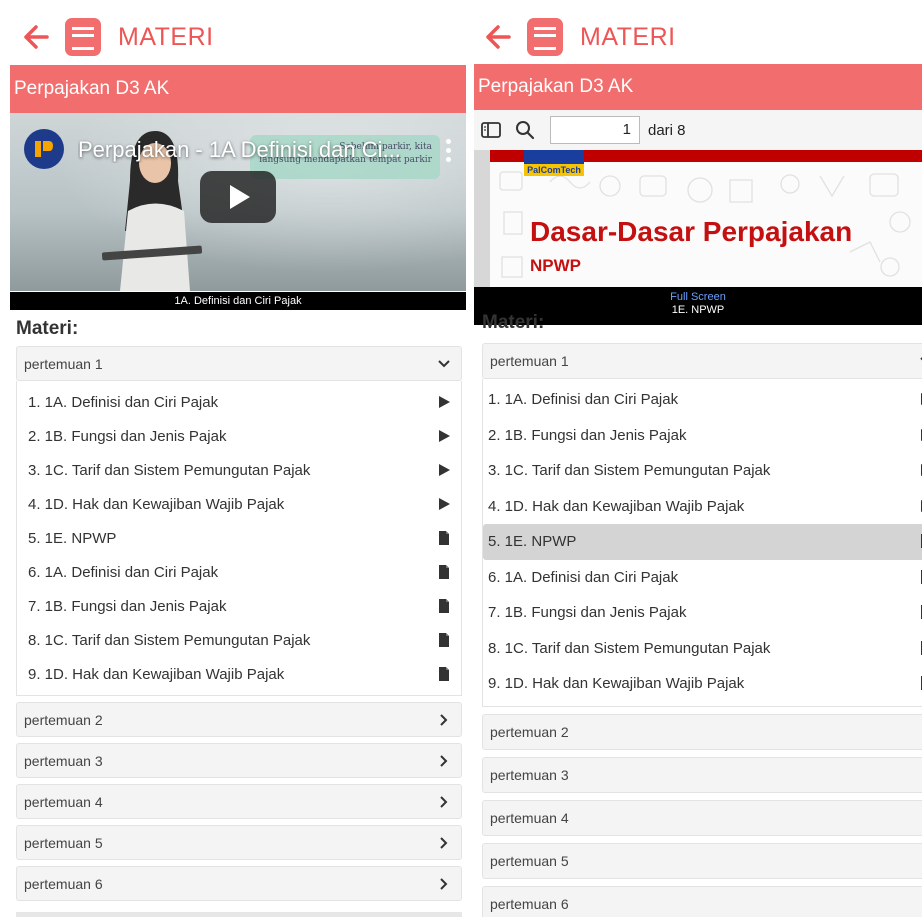  What do you see at coordinates (698, 297) in the screenshot?
I see `full-screen-link: Full Screen` at bounding box center [698, 297].